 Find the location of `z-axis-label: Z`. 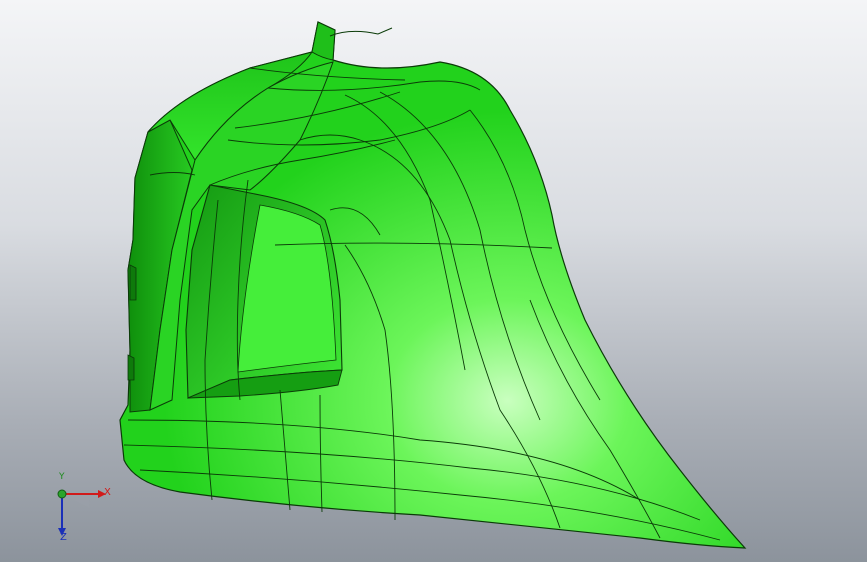

z-axis-label: Z is located at coordinates (63, 537).